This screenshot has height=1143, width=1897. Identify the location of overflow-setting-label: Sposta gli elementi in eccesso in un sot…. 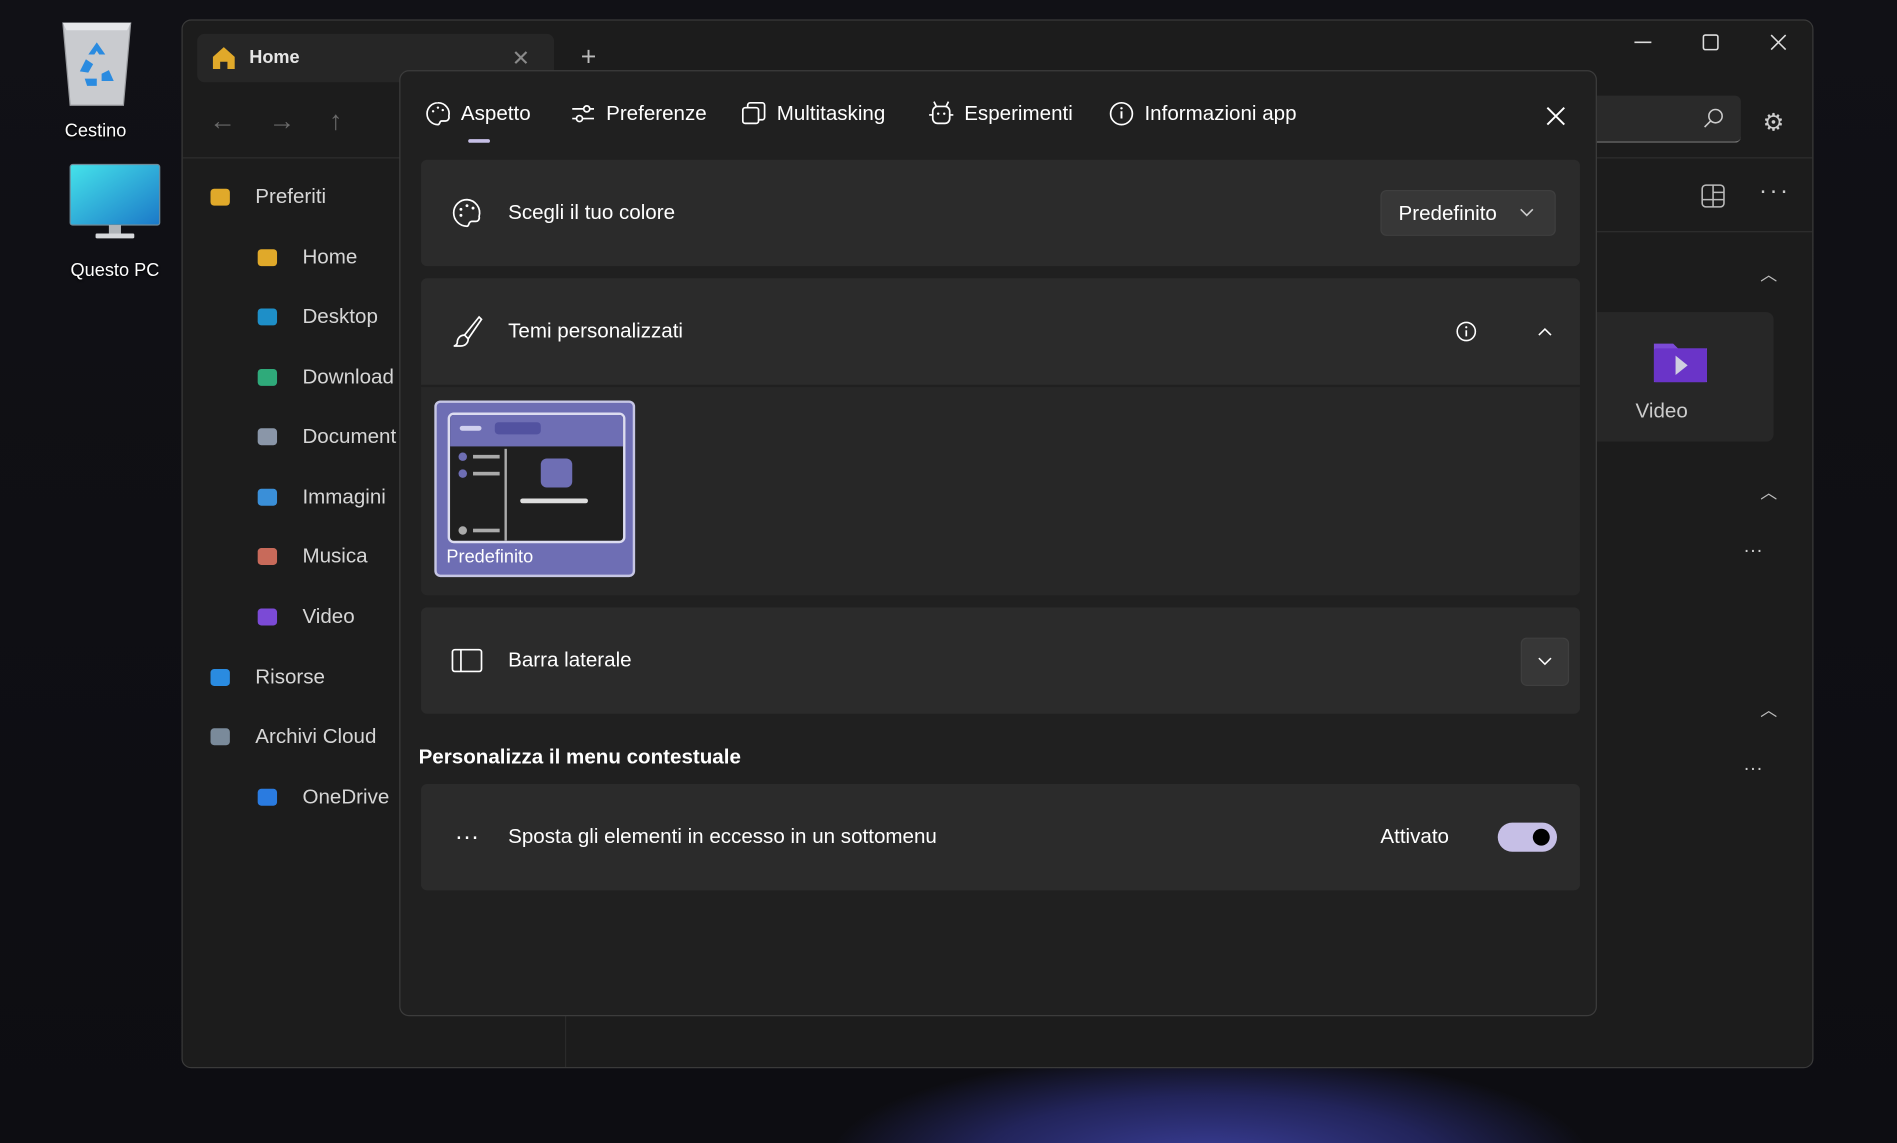
(722, 837).